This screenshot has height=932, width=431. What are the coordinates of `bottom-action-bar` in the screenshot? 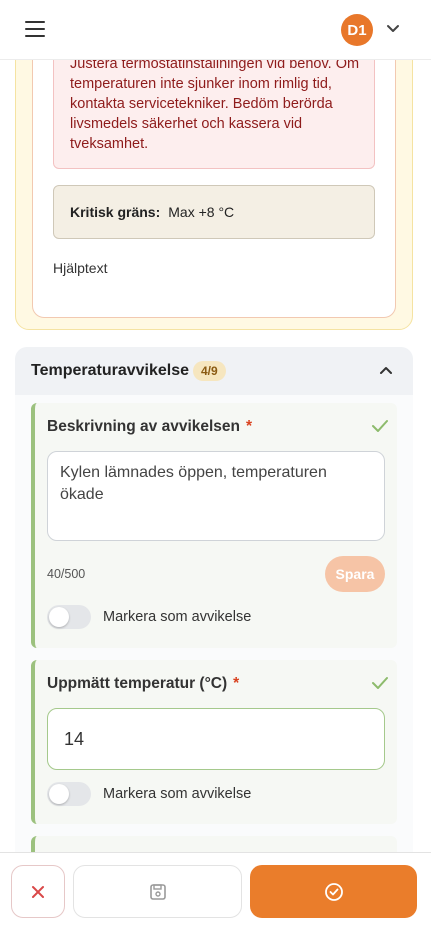 It's located at (215, 892).